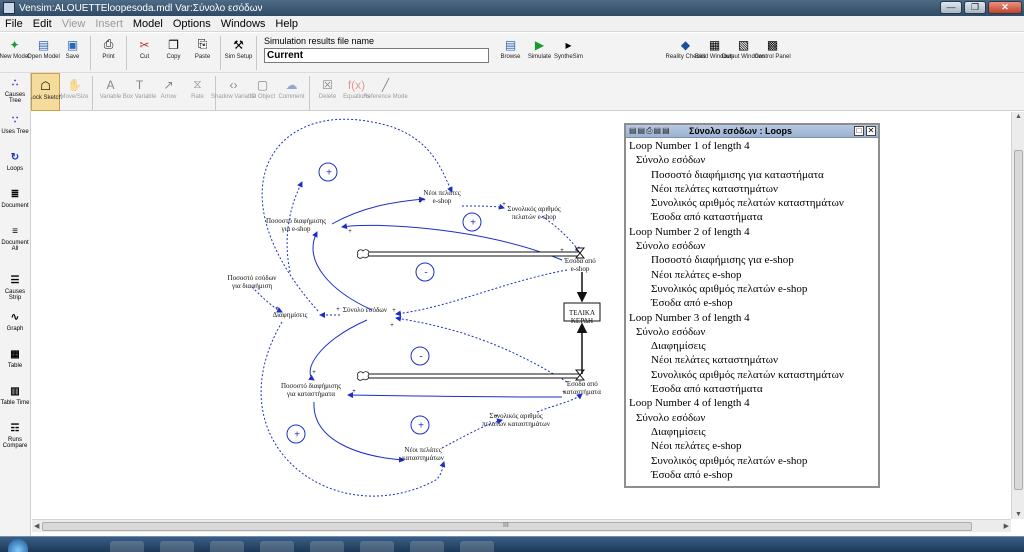 The image size is (1024, 552). Describe the element at coordinates (753, 175) in the screenshot. I see `loop-member-variable: Ποσοστό διαφήμισης για καταστήματα` at that location.